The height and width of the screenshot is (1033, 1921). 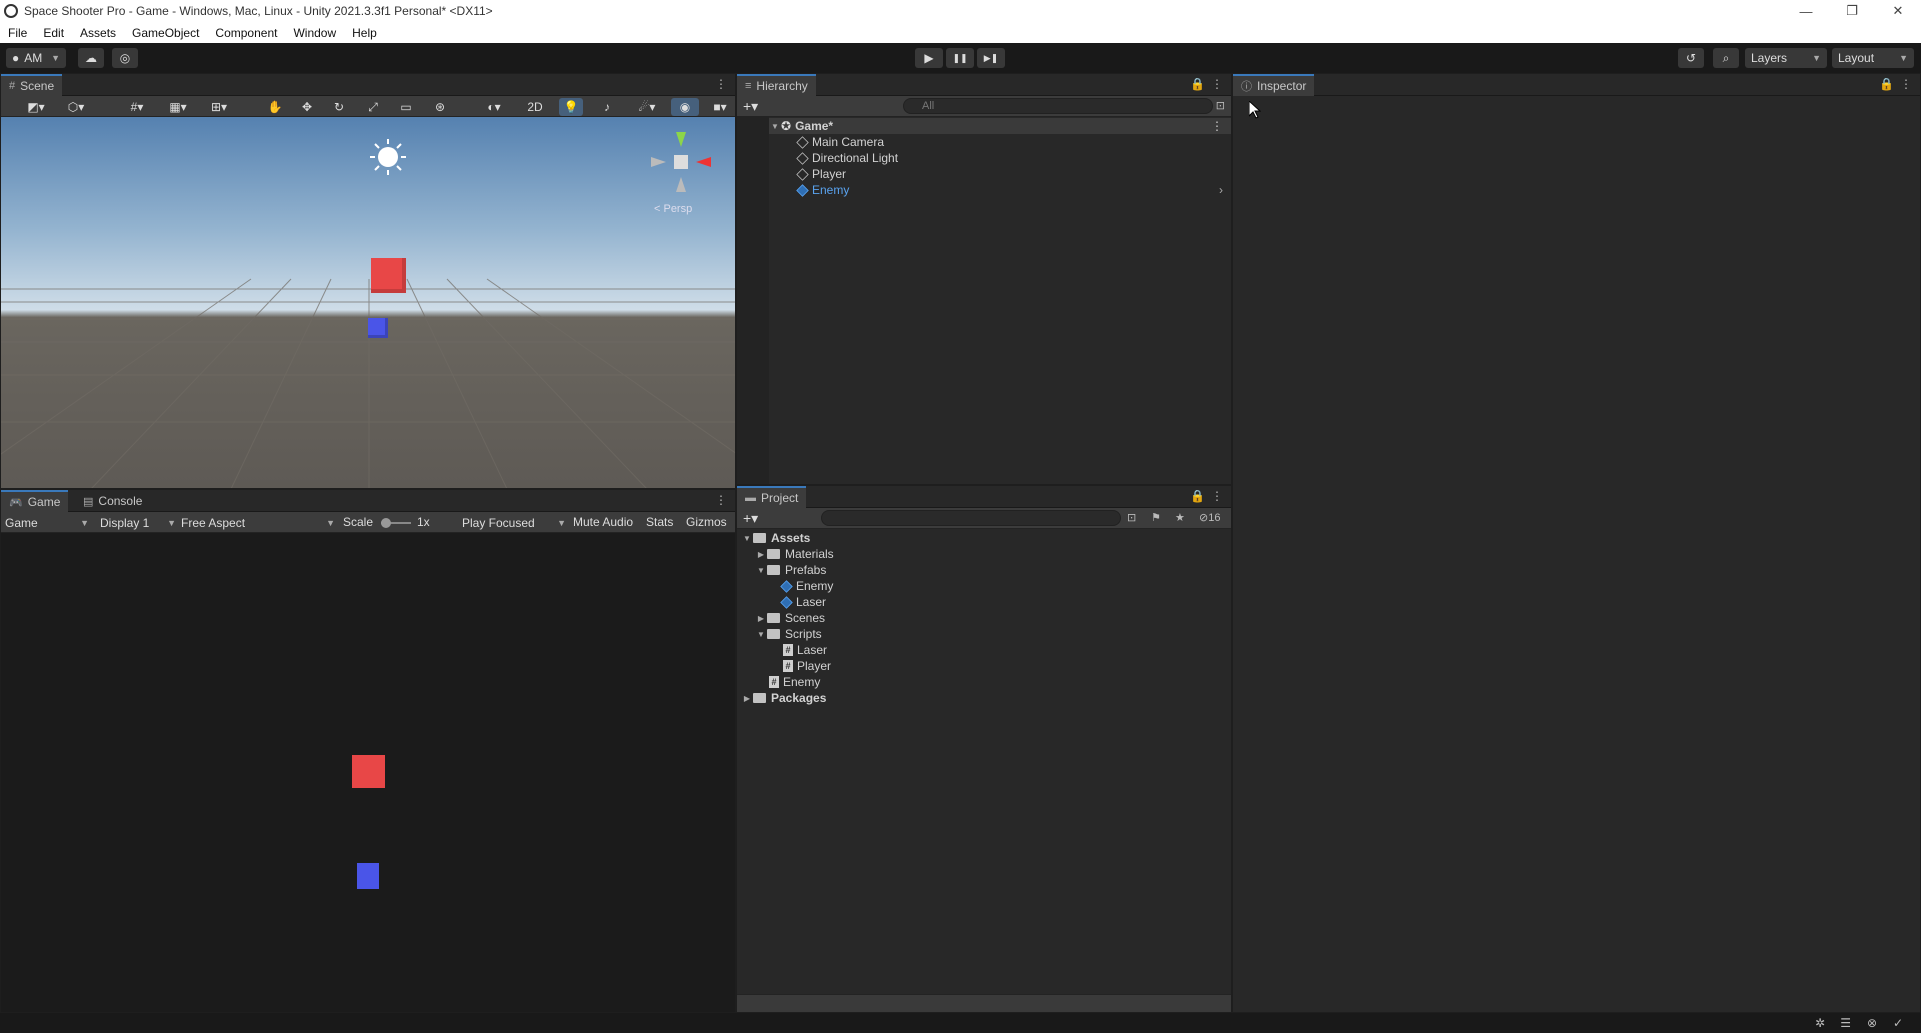 I want to click on hierarchy-item-player: Player, so click(x=1013, y=174).